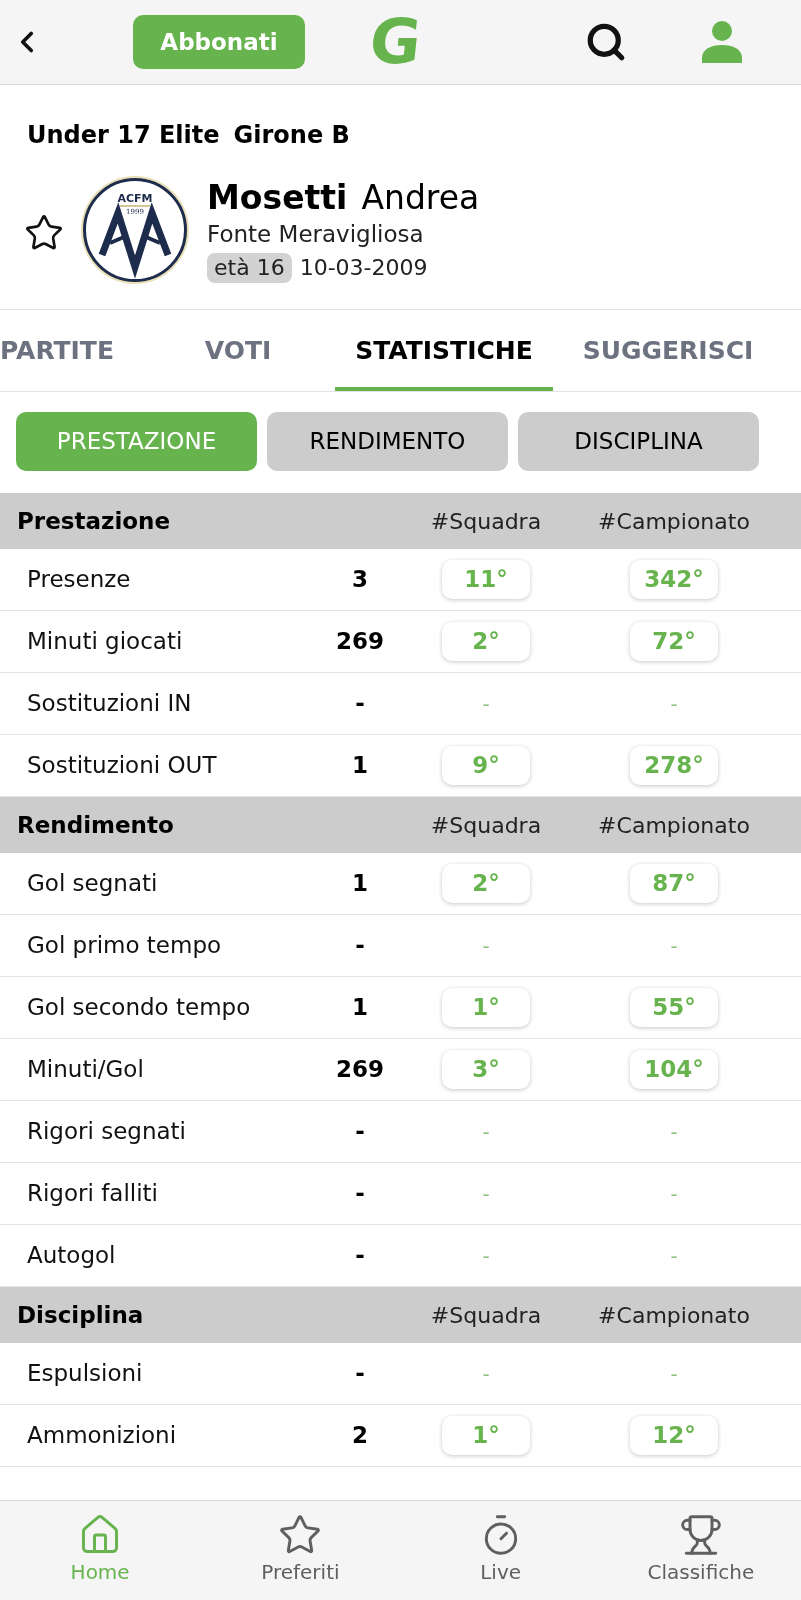 The width and height of the screenshot is (801, 1600). Describe the element at coordinates (122, 766) in the screenshot. I see `stat-label: Sostituzioni OUT` at that location.